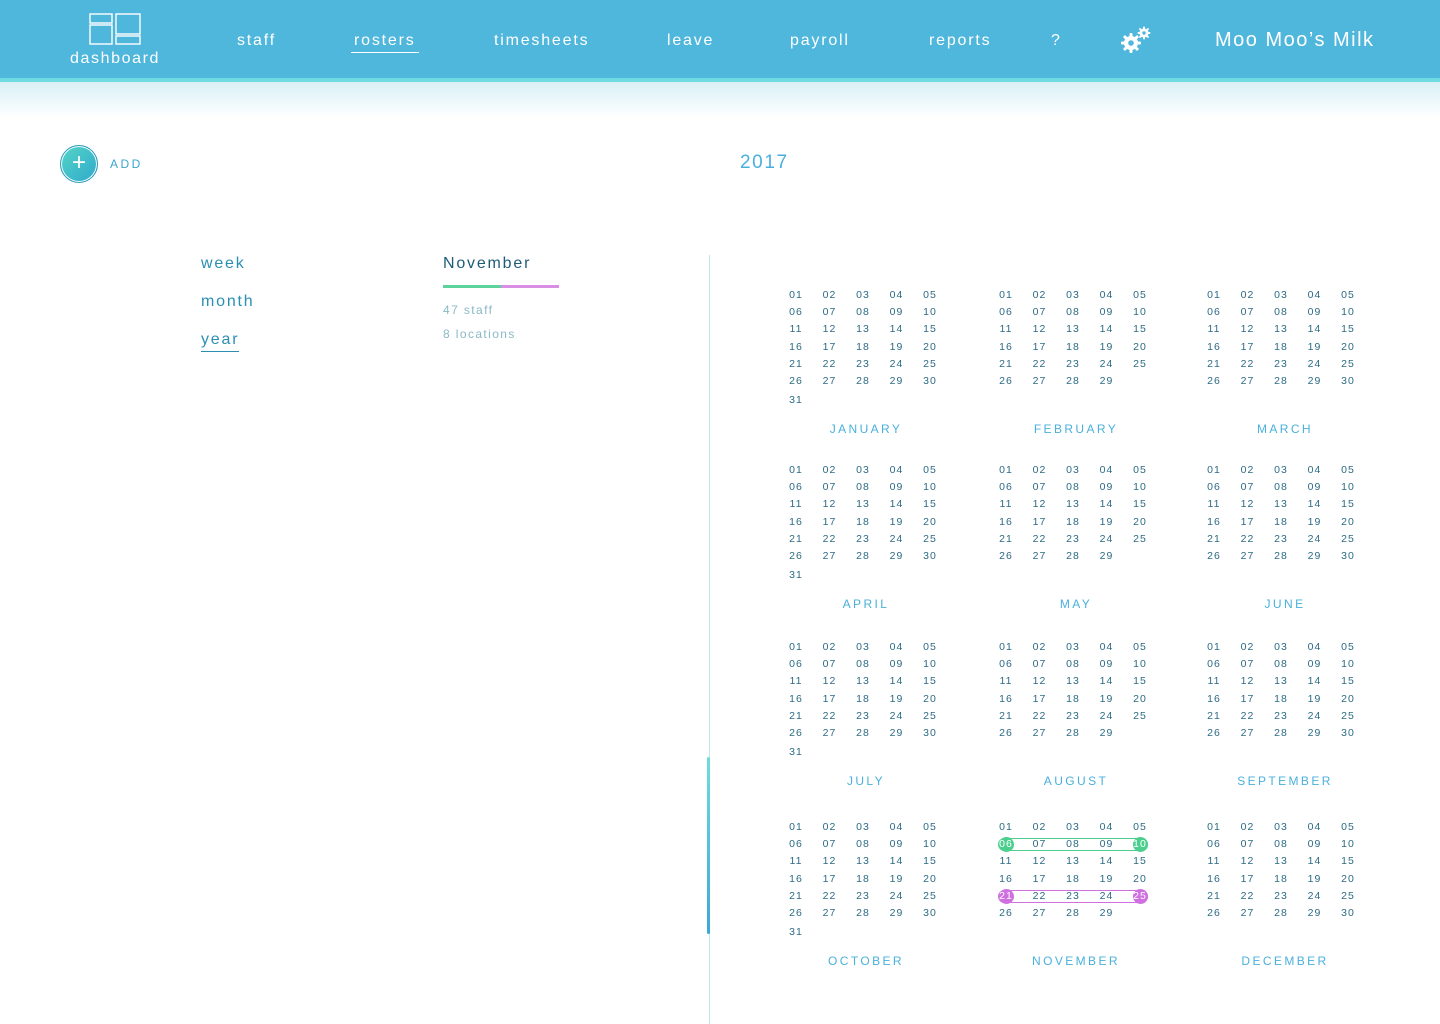 The width and height of the screenshot is (1440, 1024). What do you see at coordinates (960, 41) in the screenshot?
I see `nav-reports: reports` at bounding box center [960, 41].